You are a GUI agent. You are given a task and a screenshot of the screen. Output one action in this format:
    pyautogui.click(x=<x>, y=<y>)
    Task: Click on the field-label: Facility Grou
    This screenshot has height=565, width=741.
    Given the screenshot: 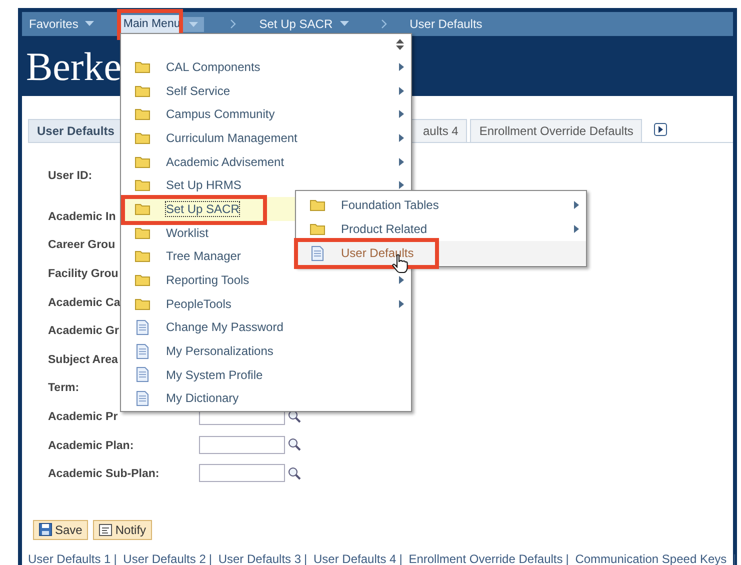 What is the action you would take?
    pyautogui.click(x=83, y=274)
    